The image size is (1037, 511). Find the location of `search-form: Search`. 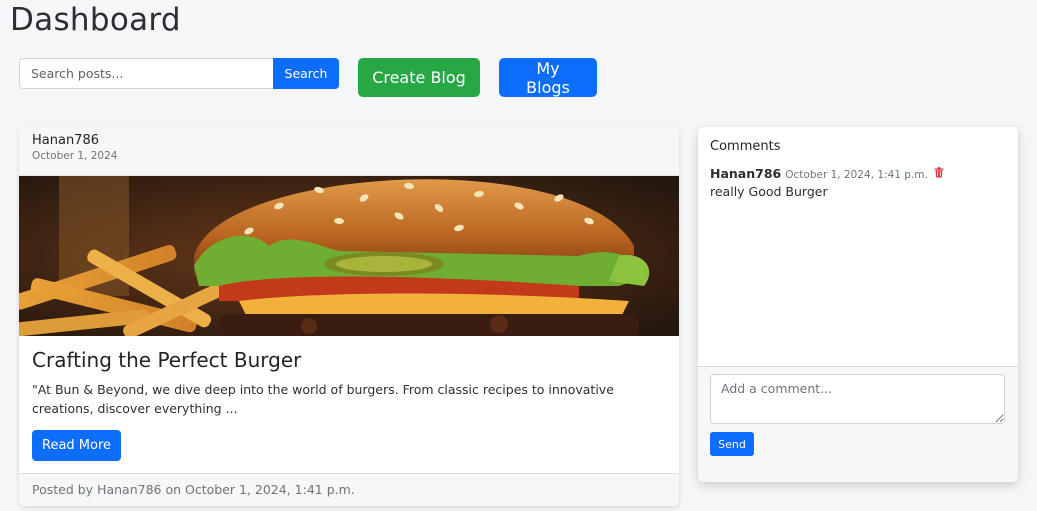

search-form: Search is located at coordinates (179, 73).